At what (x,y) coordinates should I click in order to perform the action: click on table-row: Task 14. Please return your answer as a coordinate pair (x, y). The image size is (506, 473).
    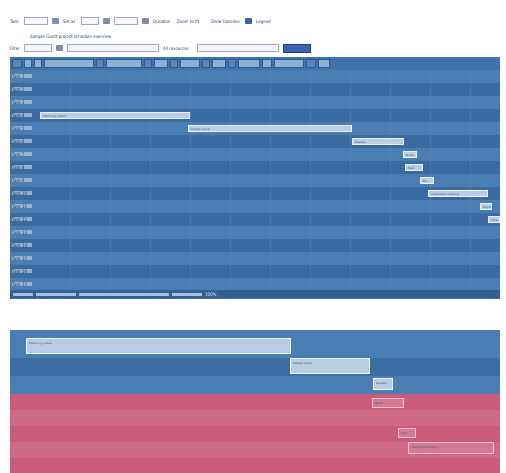
    Looking at the image, I should click on (255, 245).